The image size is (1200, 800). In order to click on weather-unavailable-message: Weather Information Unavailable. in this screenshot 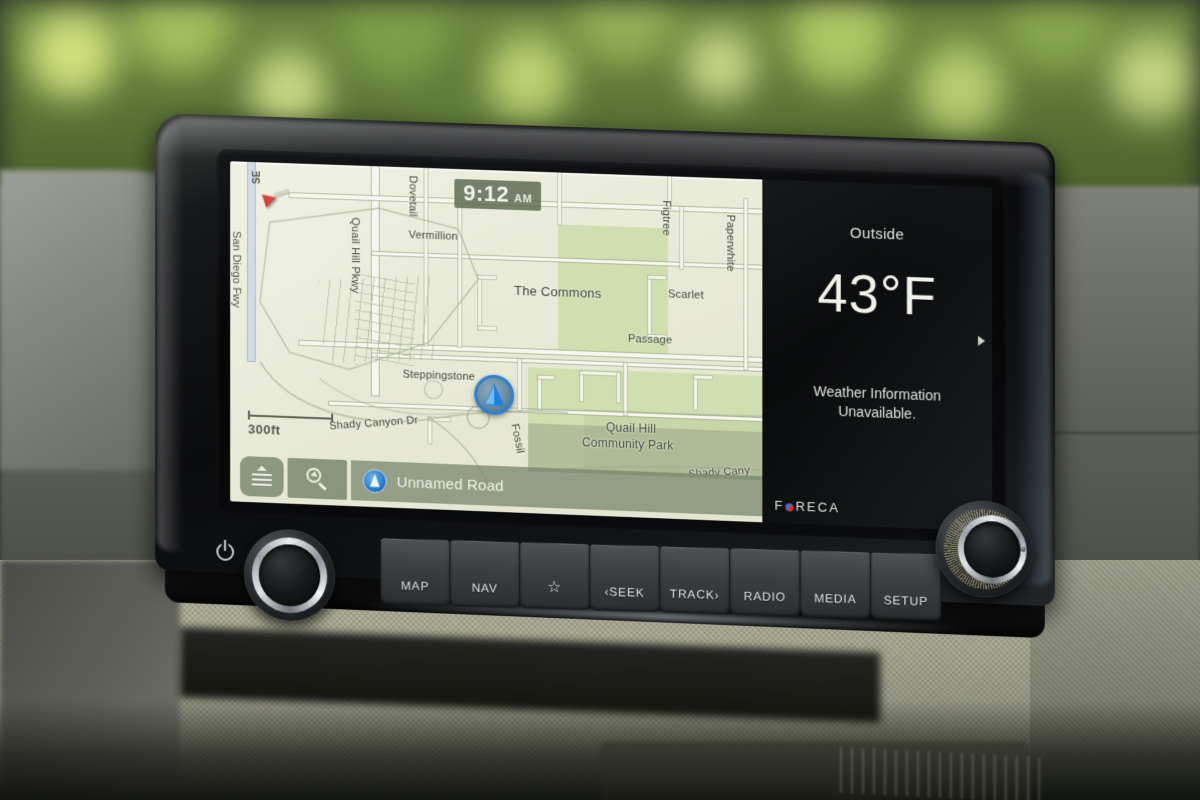, I will do `click(877, 403)`.